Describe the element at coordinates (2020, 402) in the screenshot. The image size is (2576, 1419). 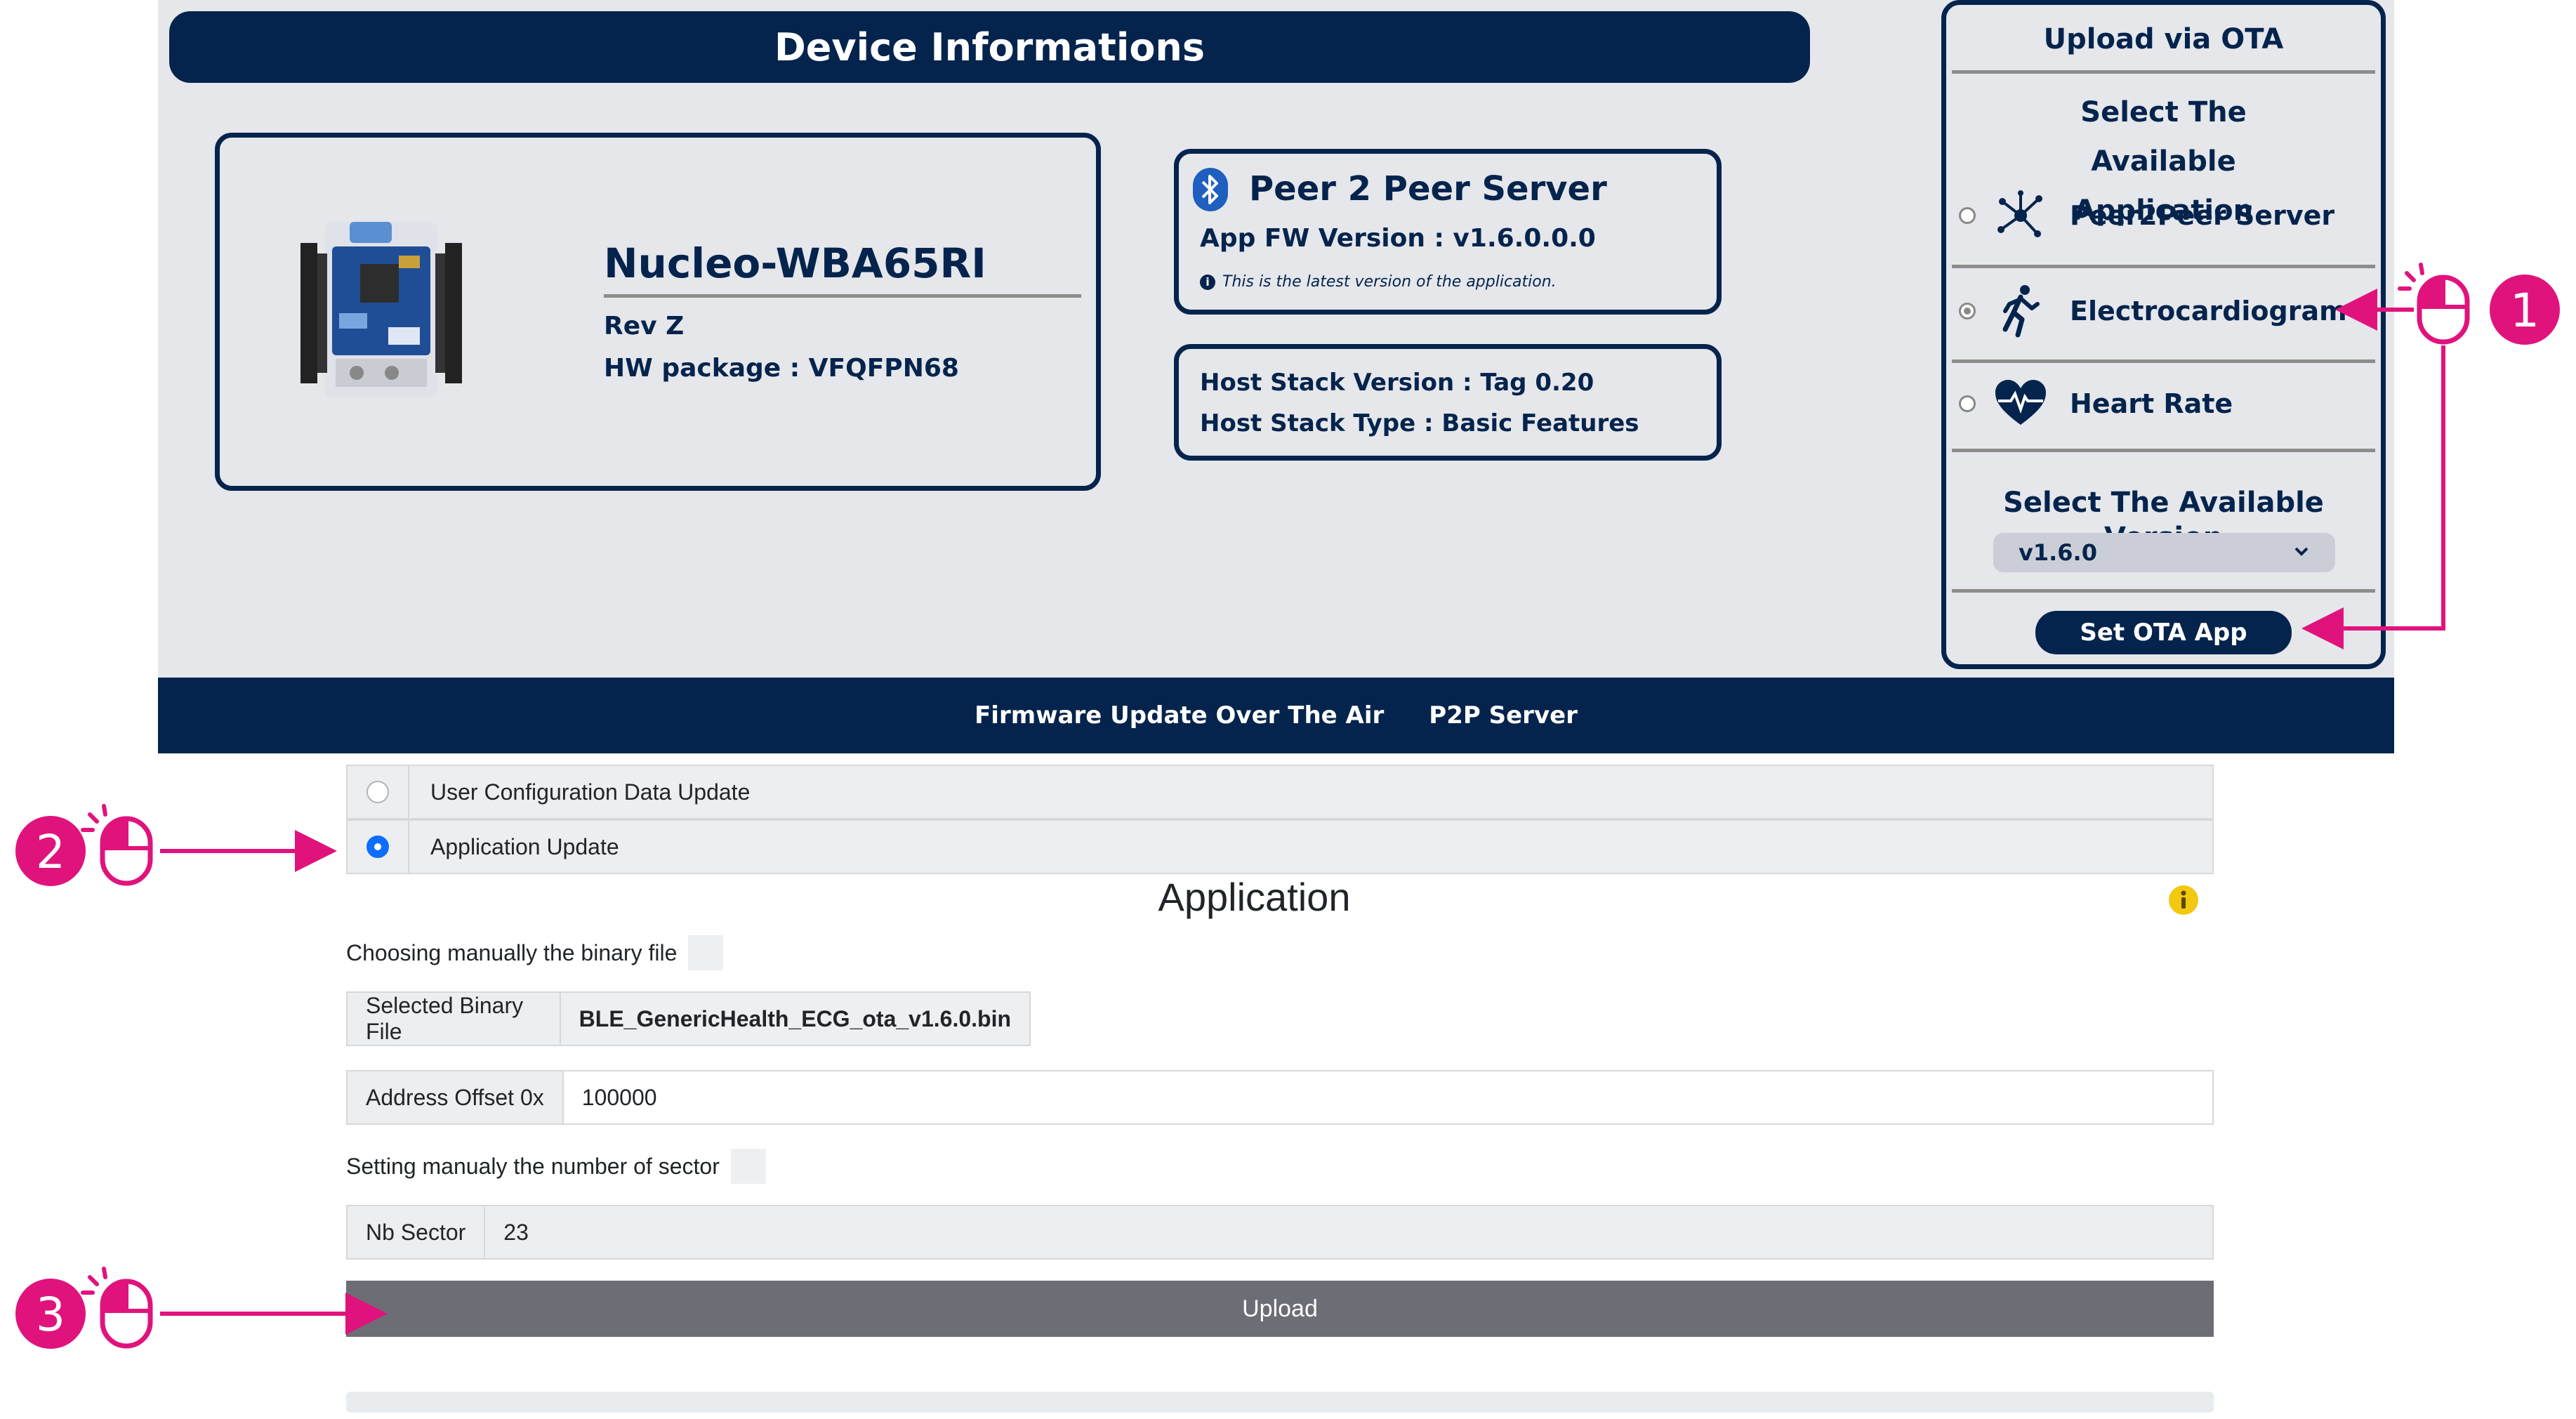
I see `heart-pulse-icon` at that location.